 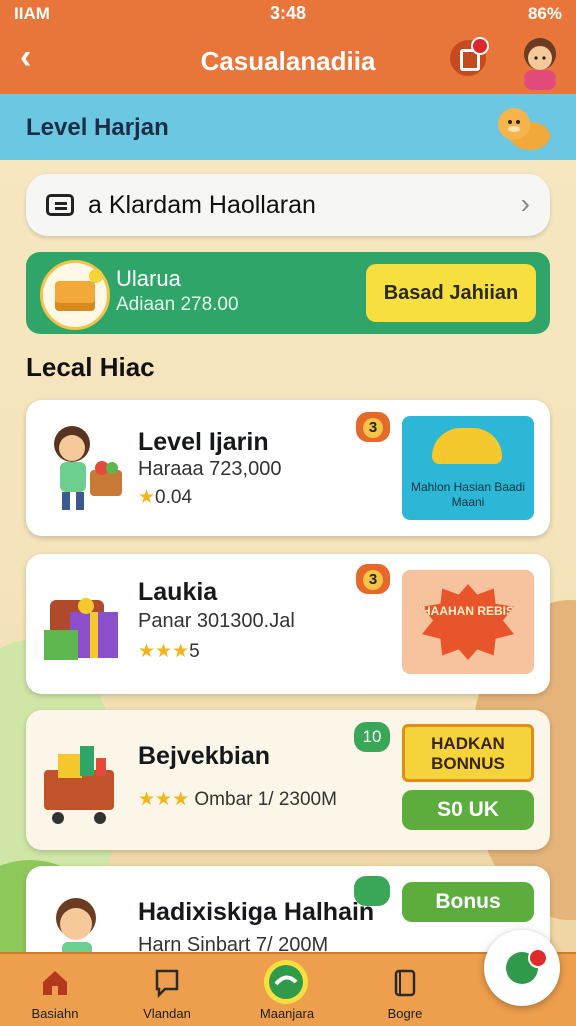 What do you see at coordinates (286, 982) in the screenshot?
I see `center-badge-icon` at bounding box center [286, 982].